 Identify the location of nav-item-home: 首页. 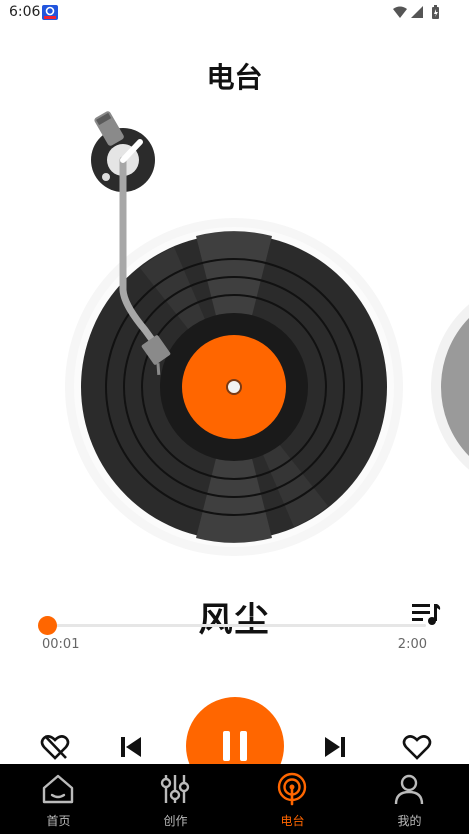
(58, 799).